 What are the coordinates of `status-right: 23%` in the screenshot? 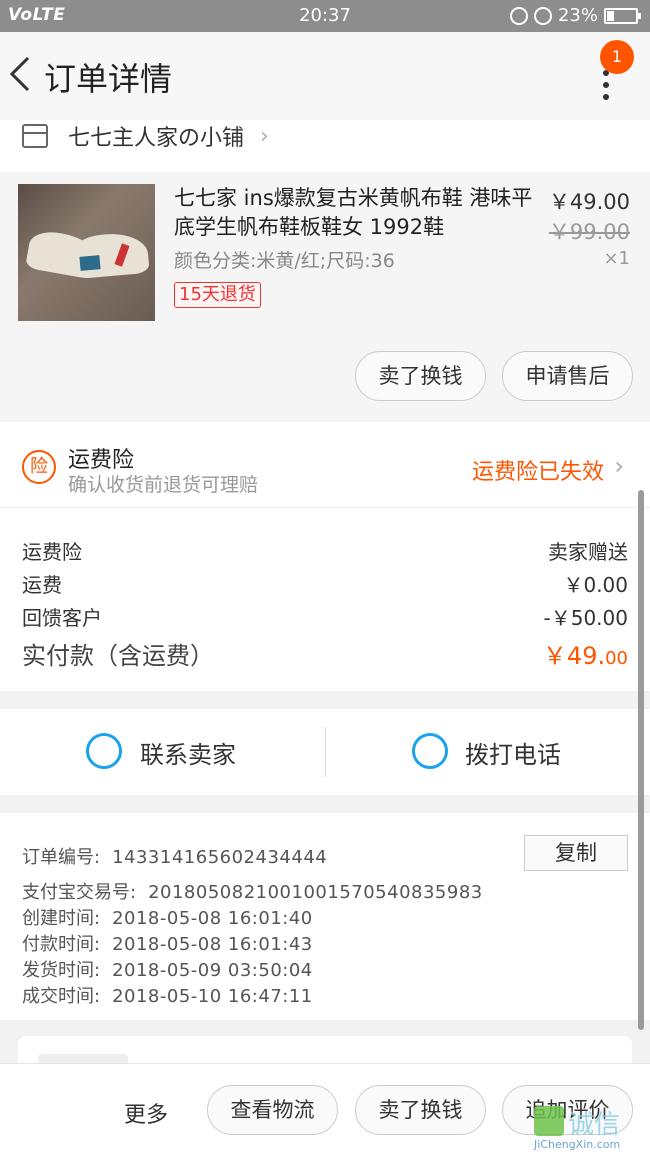 It's located at (575, 15).